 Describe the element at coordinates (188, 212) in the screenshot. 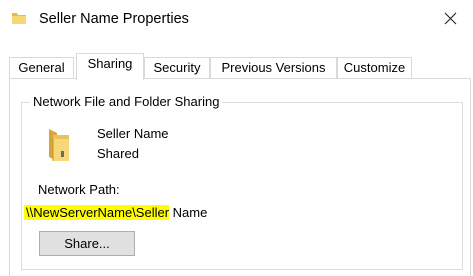

I see `network-path-rest: Name` at that location.